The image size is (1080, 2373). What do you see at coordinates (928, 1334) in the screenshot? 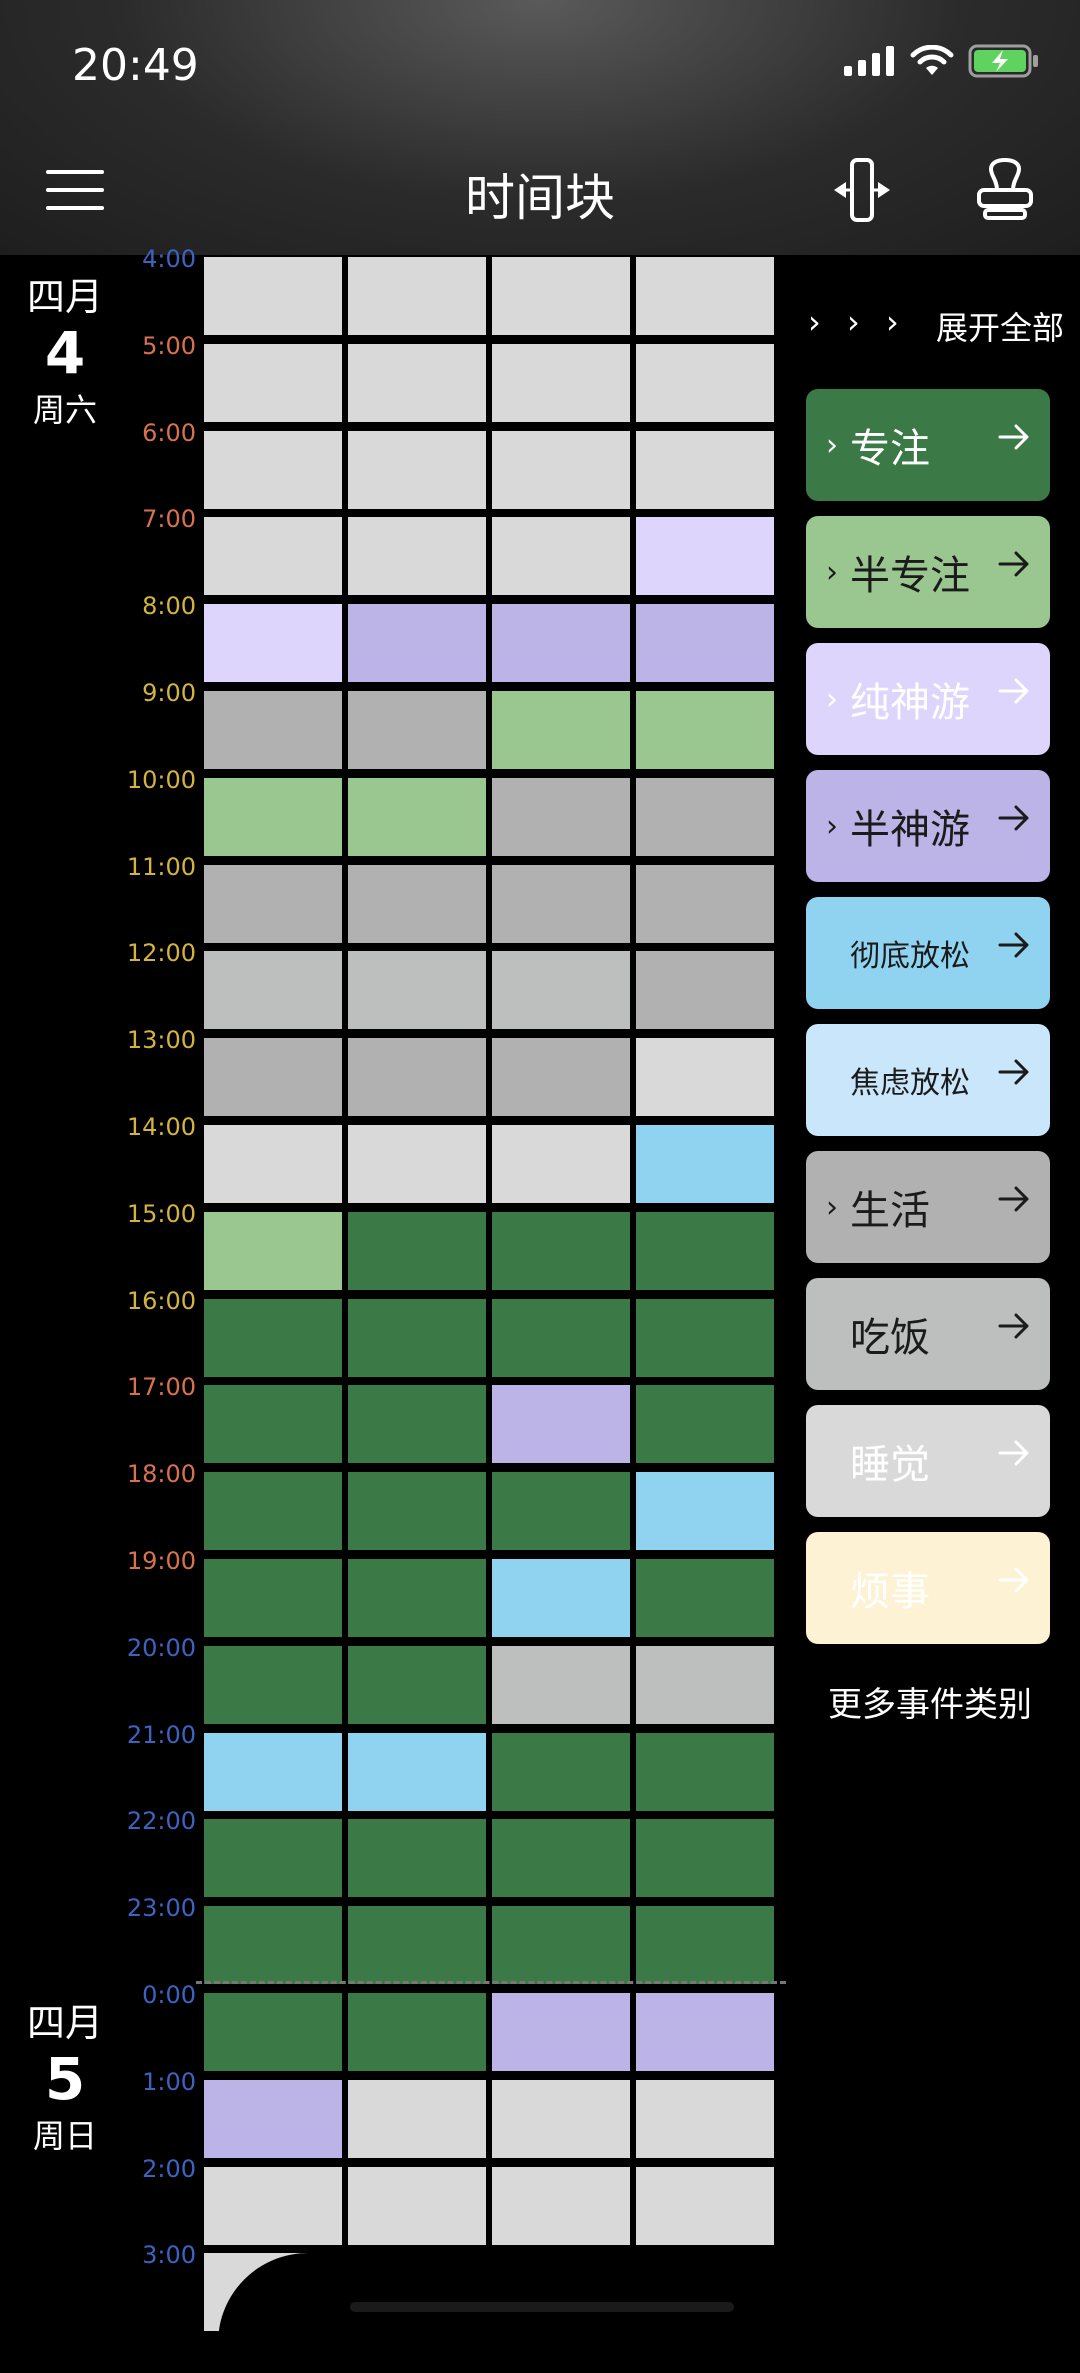
I see `category-button-eat: 吃饭` at bounding box center [928, 1334].